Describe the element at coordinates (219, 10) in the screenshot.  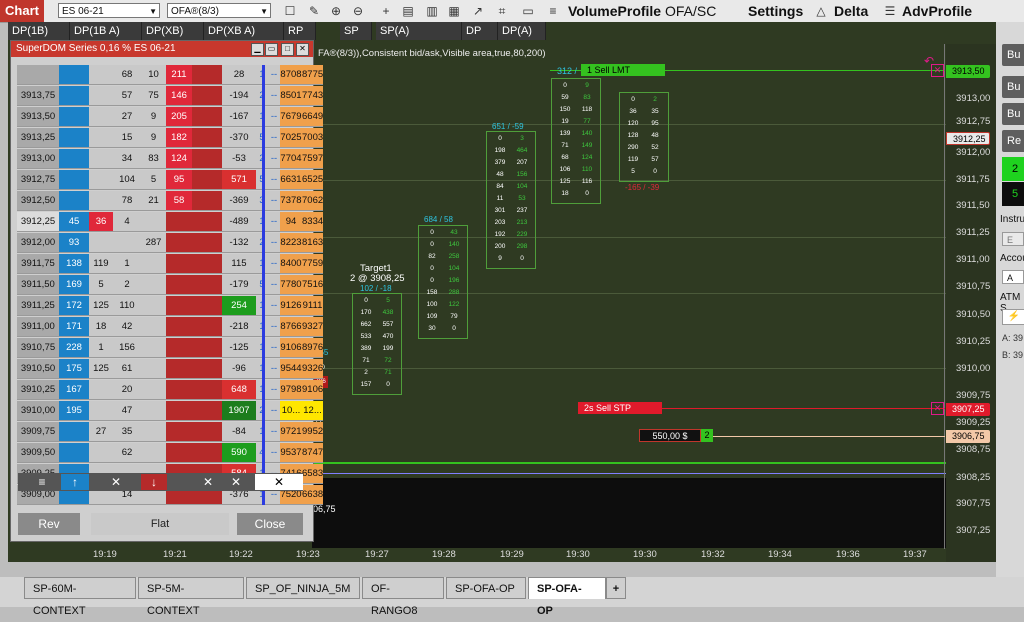
I see `bar-type-select: OFA®(8/3) ▼` at that location.